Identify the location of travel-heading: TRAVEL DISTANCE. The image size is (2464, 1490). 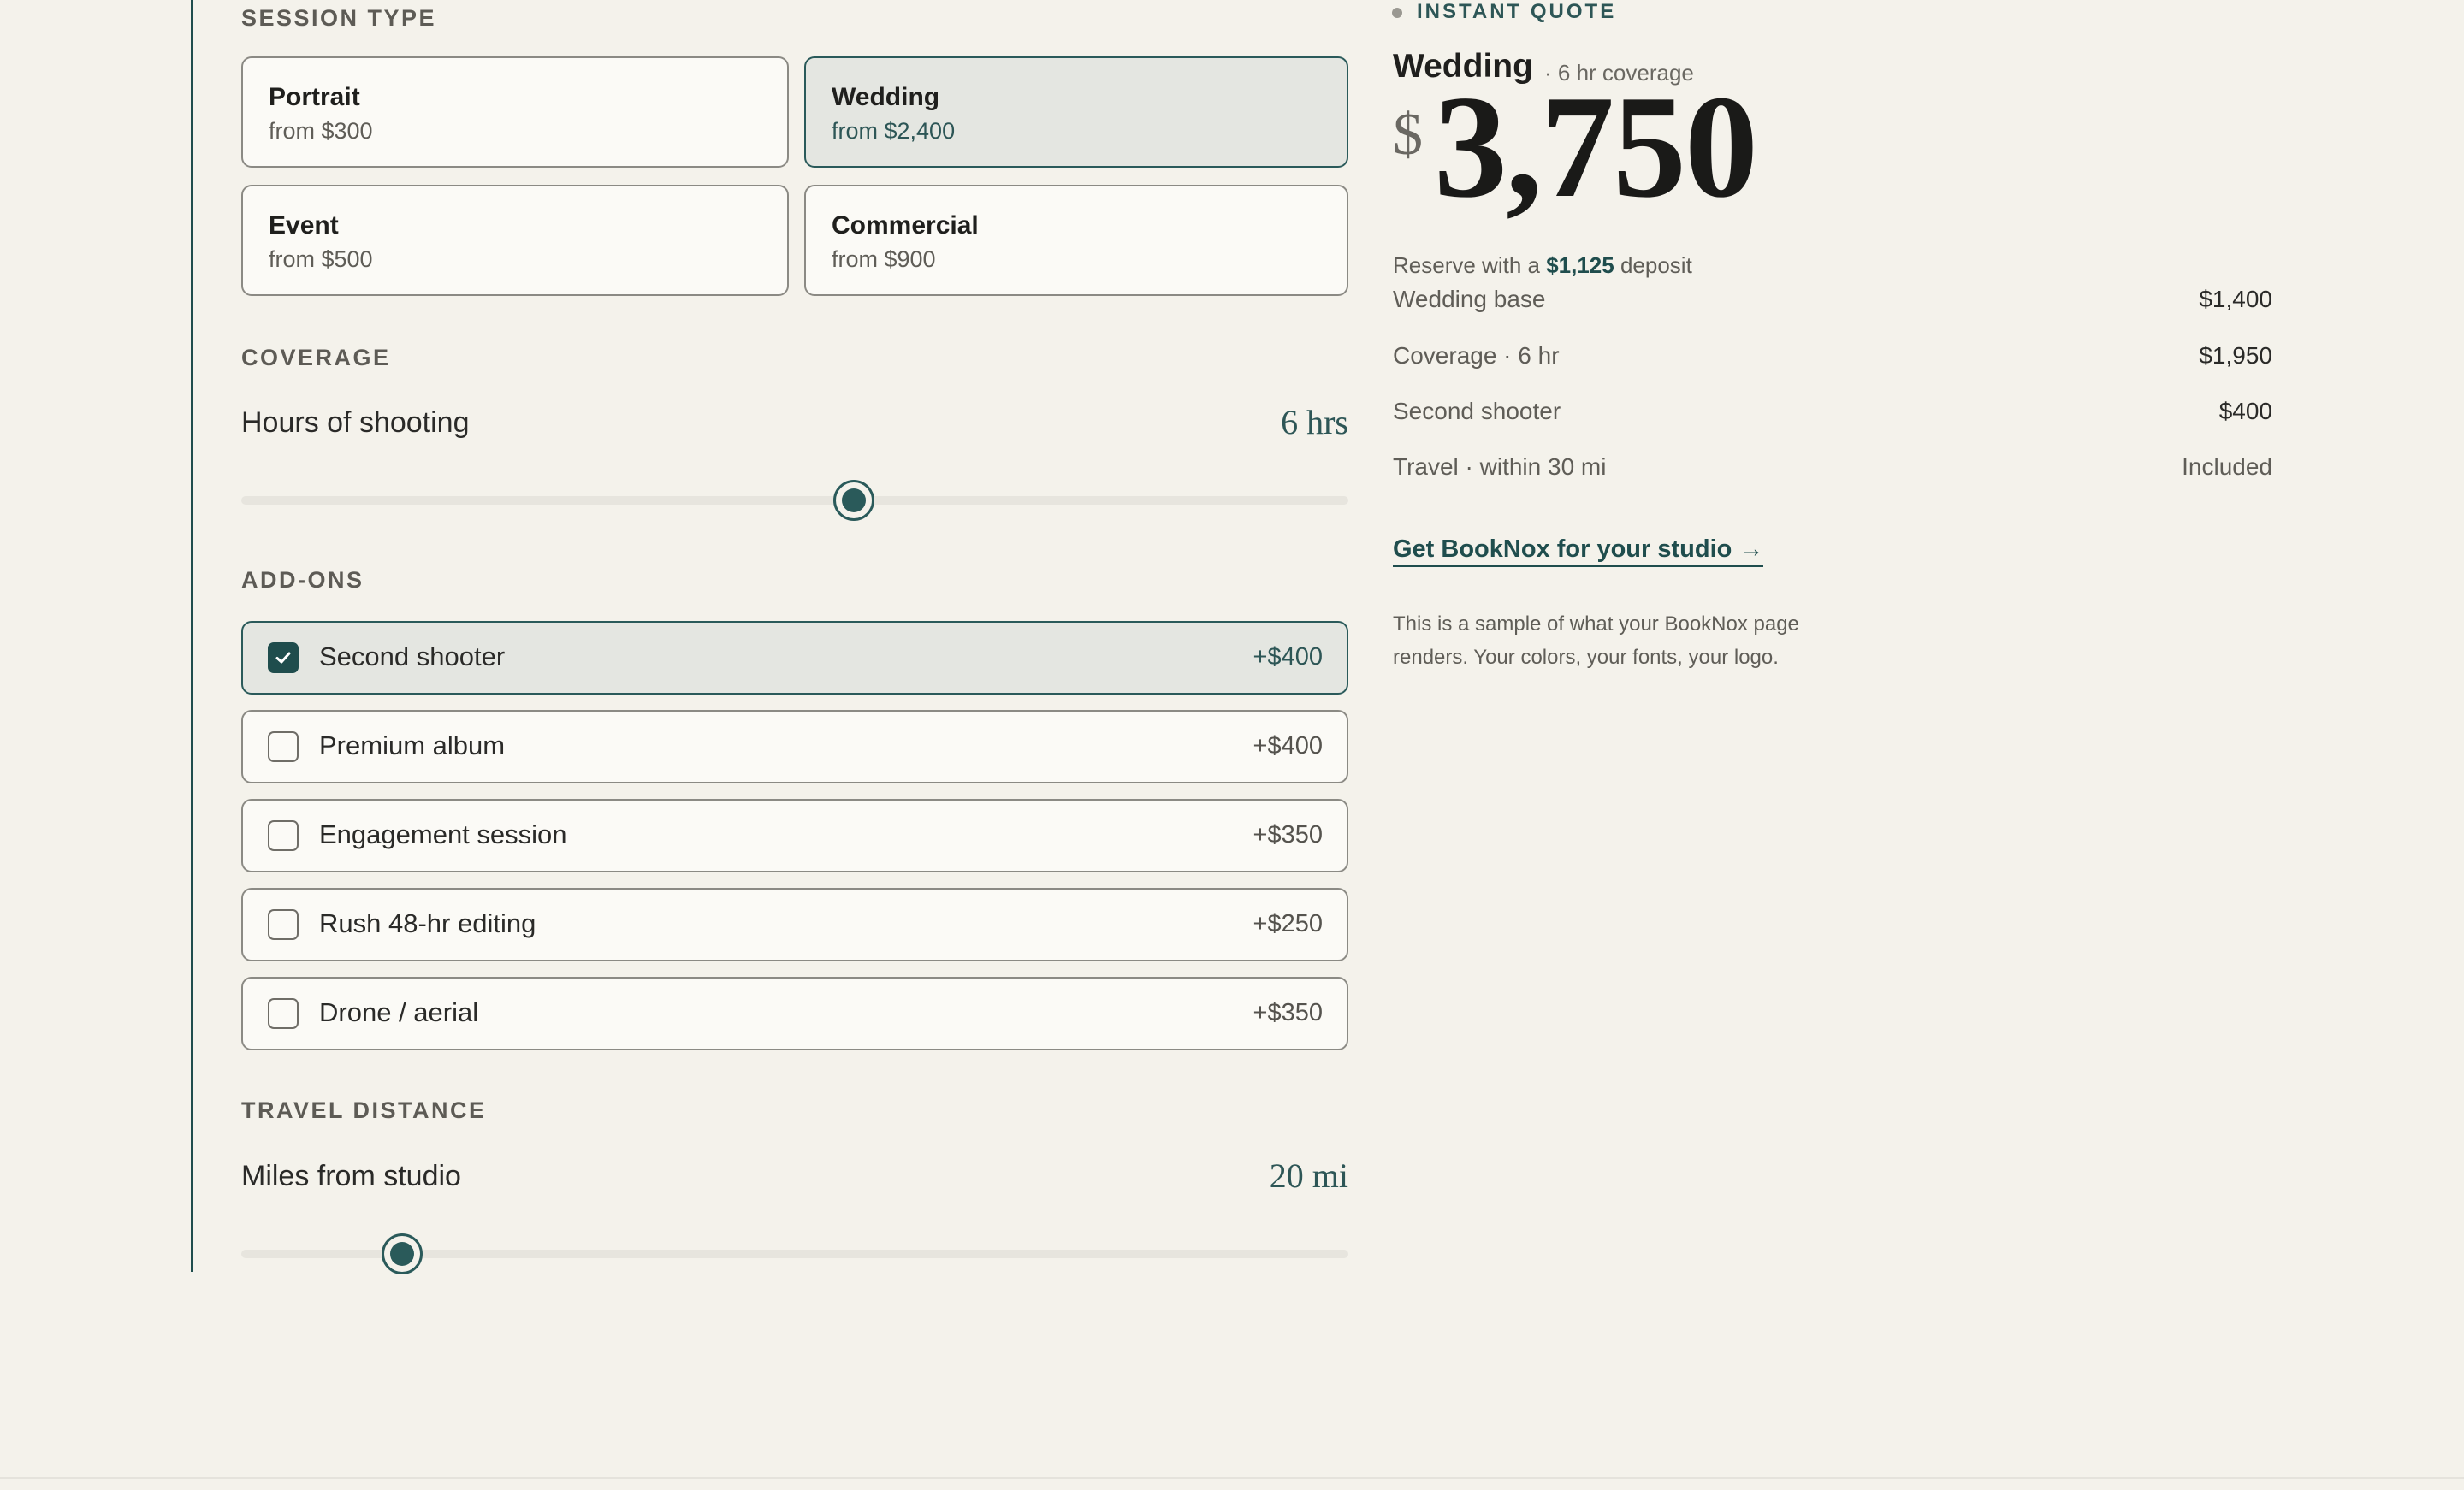
(364, 1110).